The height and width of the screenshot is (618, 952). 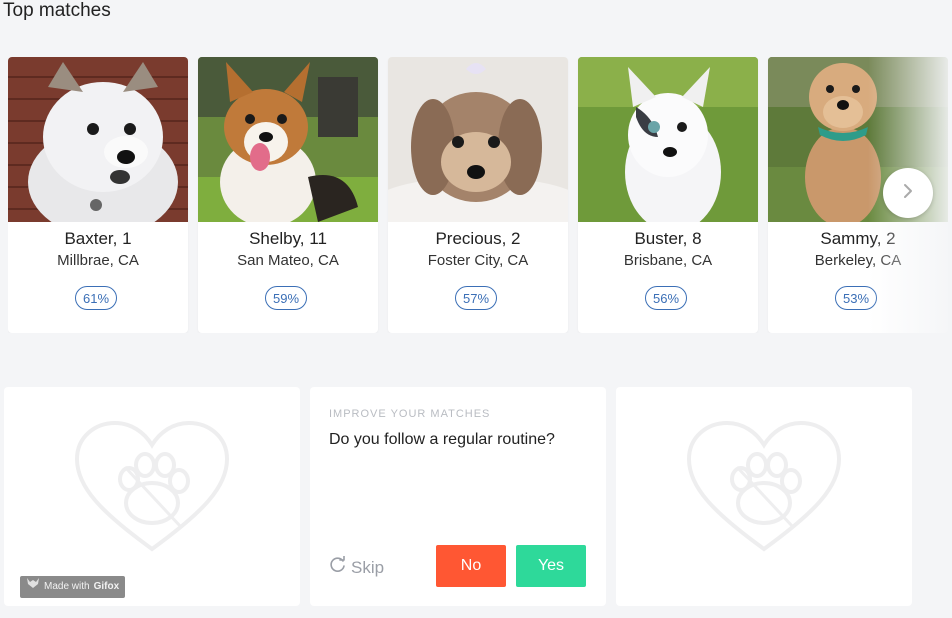 What do you see at coordinates (856, 298) in the screenshot?
I see `match-percent-badge: 53%` at bounding box center [856, 298].